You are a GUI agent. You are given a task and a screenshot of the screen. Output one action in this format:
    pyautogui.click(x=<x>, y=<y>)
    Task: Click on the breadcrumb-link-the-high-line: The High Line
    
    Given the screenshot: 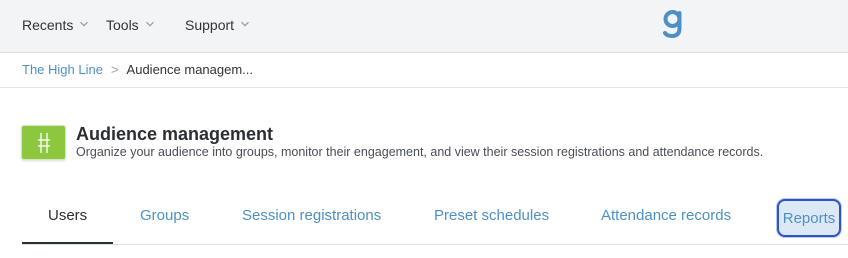 What is the action you would take?
    pyautogui.click(x=62, y=69)
    